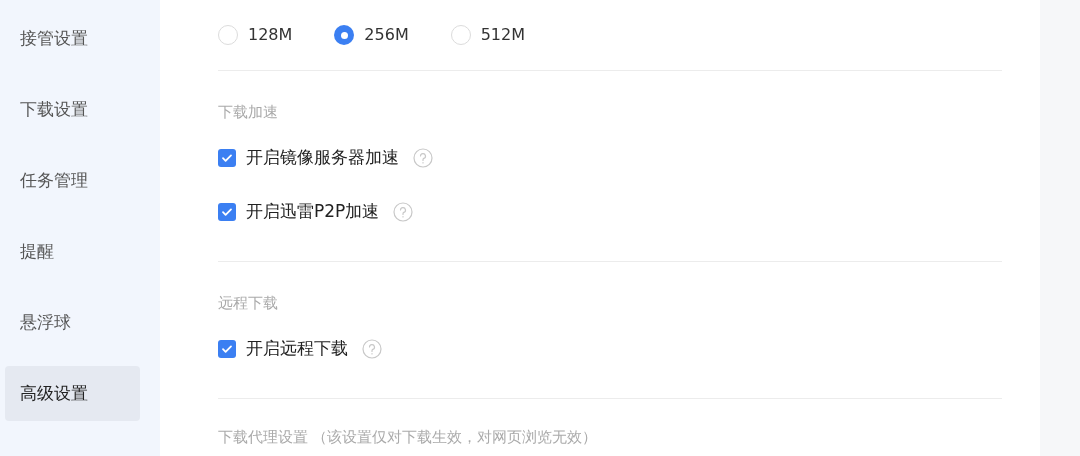 The image size is (1080, 456). What do you see at coordinates (454, 437) in the screenshot?
I see `section-note: （该设置仅对下载生效，对网页浏览无效）` at bounding box center [454, 437].